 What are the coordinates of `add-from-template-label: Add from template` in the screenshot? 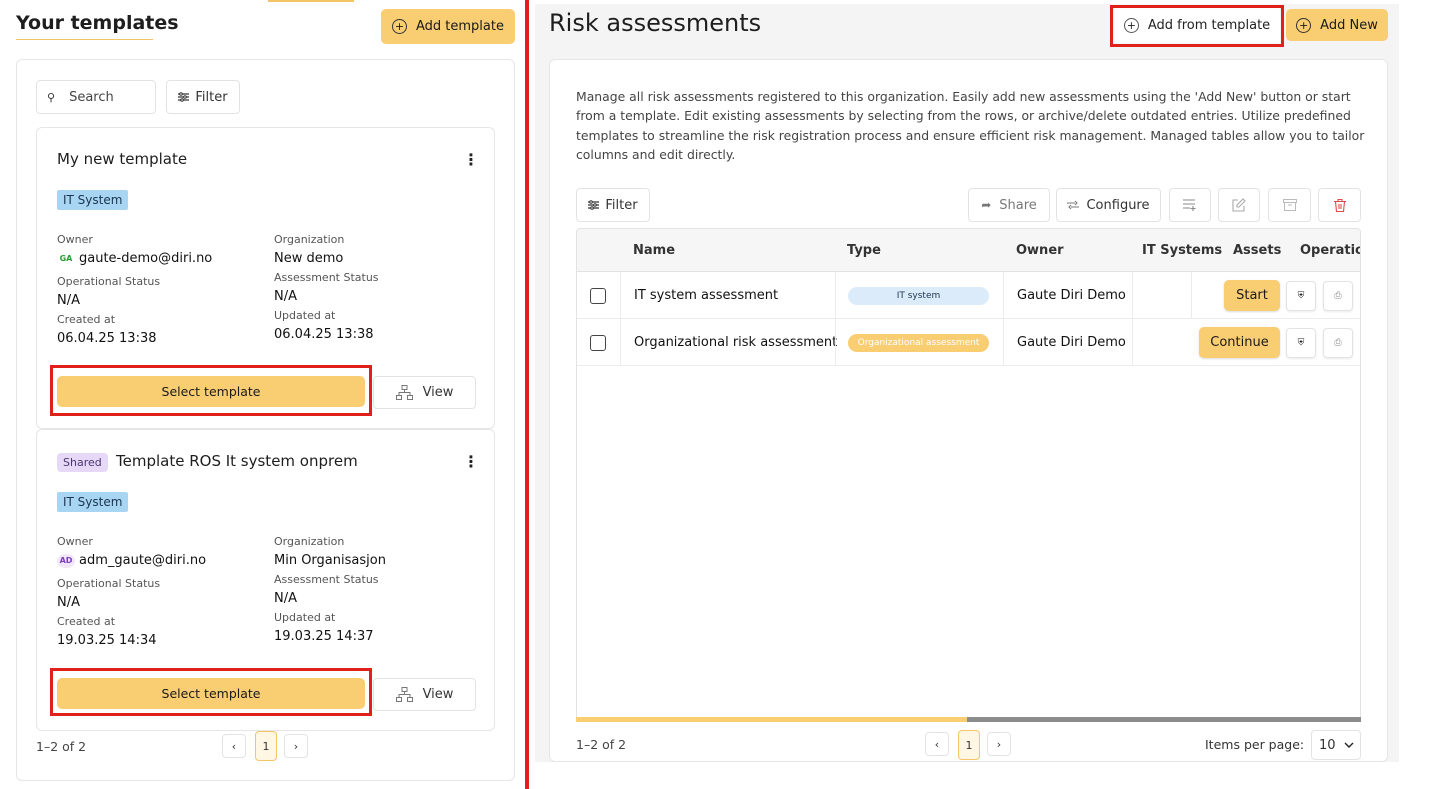 It's located at (1209, 25).